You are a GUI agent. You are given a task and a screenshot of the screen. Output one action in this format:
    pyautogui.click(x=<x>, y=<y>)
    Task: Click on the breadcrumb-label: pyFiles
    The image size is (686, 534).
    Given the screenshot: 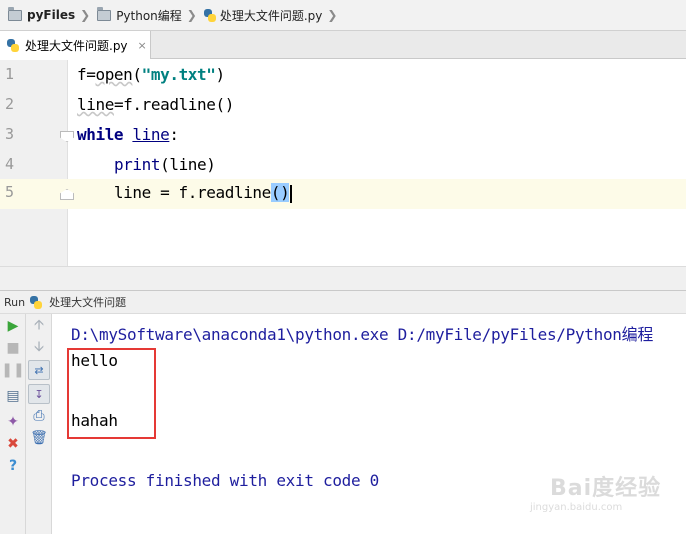 What is the action you would take?
    pyautogui.click(x=51, y=15)
    